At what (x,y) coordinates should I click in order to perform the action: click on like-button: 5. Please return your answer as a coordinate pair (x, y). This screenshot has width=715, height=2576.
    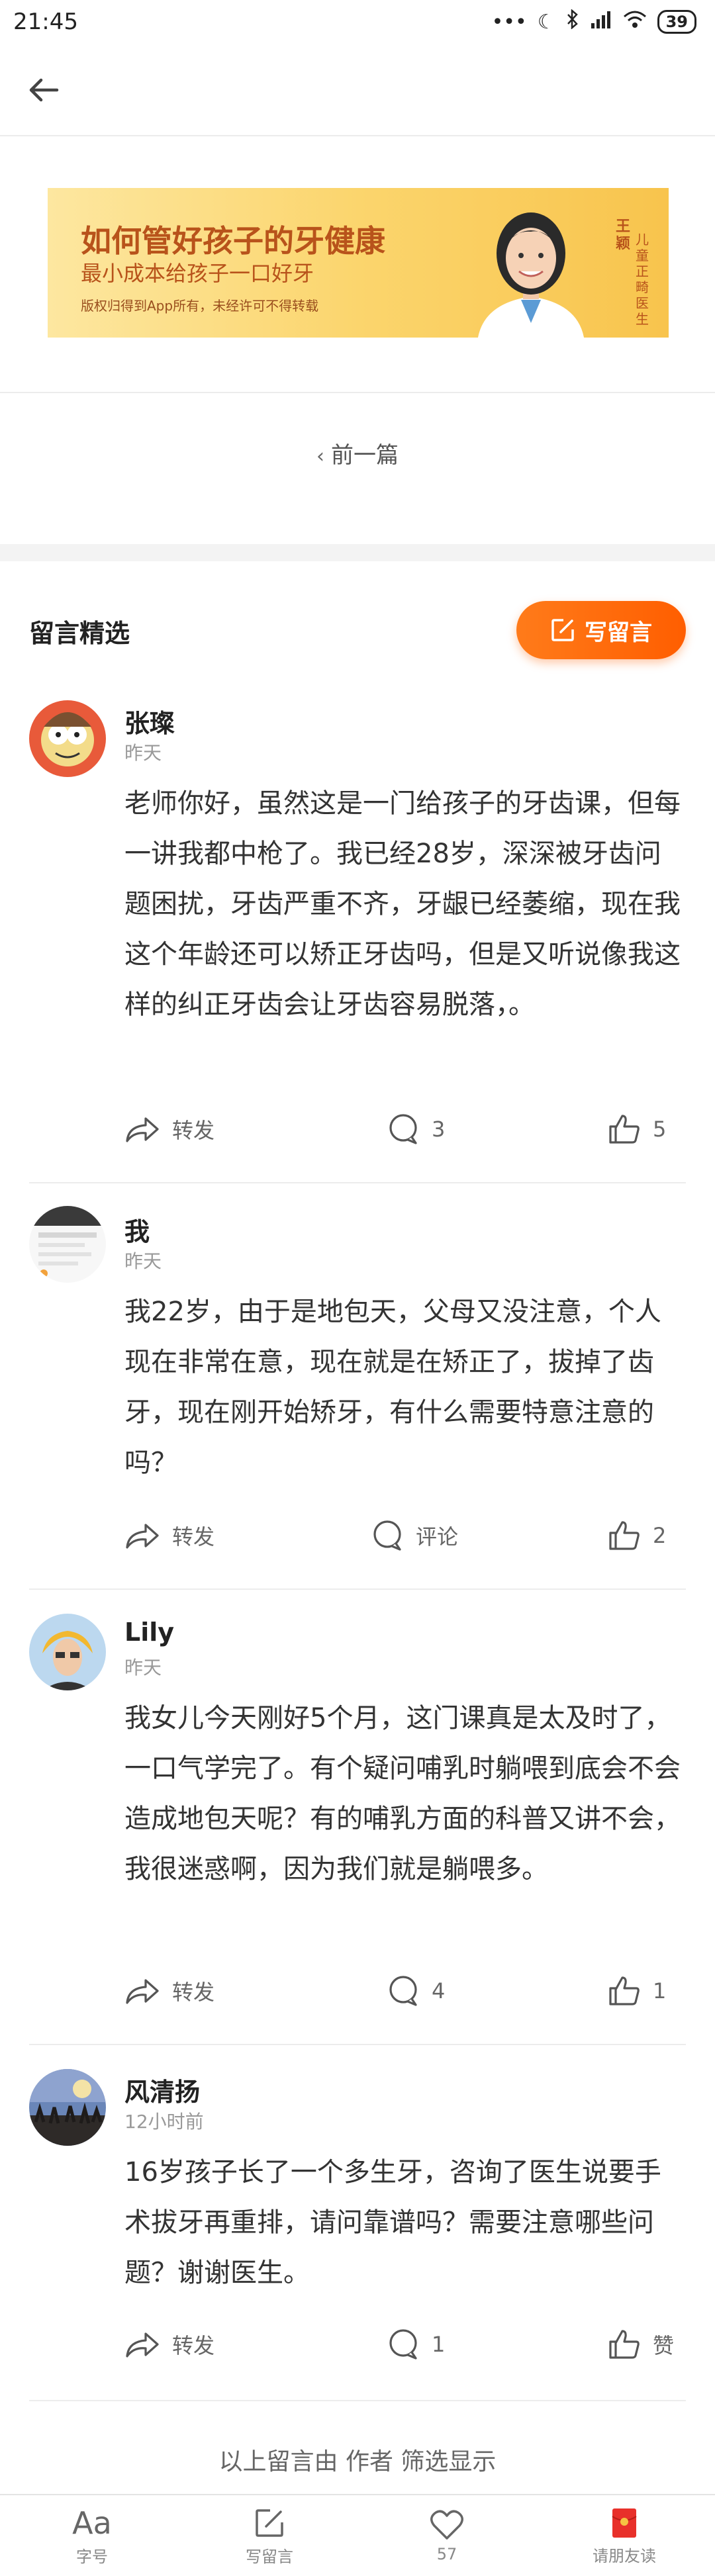
    Looking at the image, I should click on (637, 1129).